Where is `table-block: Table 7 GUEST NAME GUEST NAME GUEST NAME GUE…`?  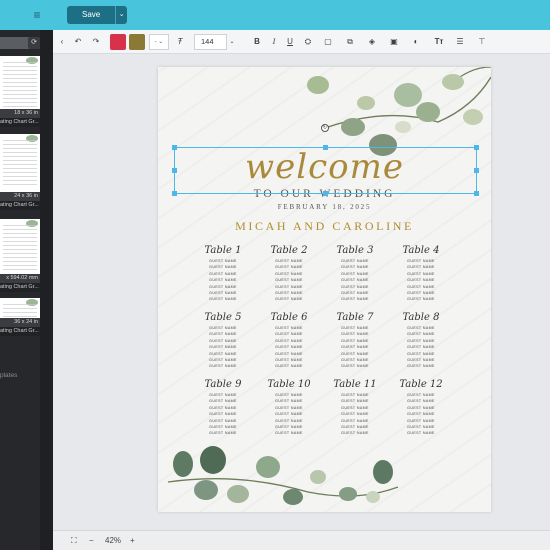
table-block: Table 7 GUEST NAME GUEST NAME GUEST NAME GUE… is located at coordinates (355, 340).